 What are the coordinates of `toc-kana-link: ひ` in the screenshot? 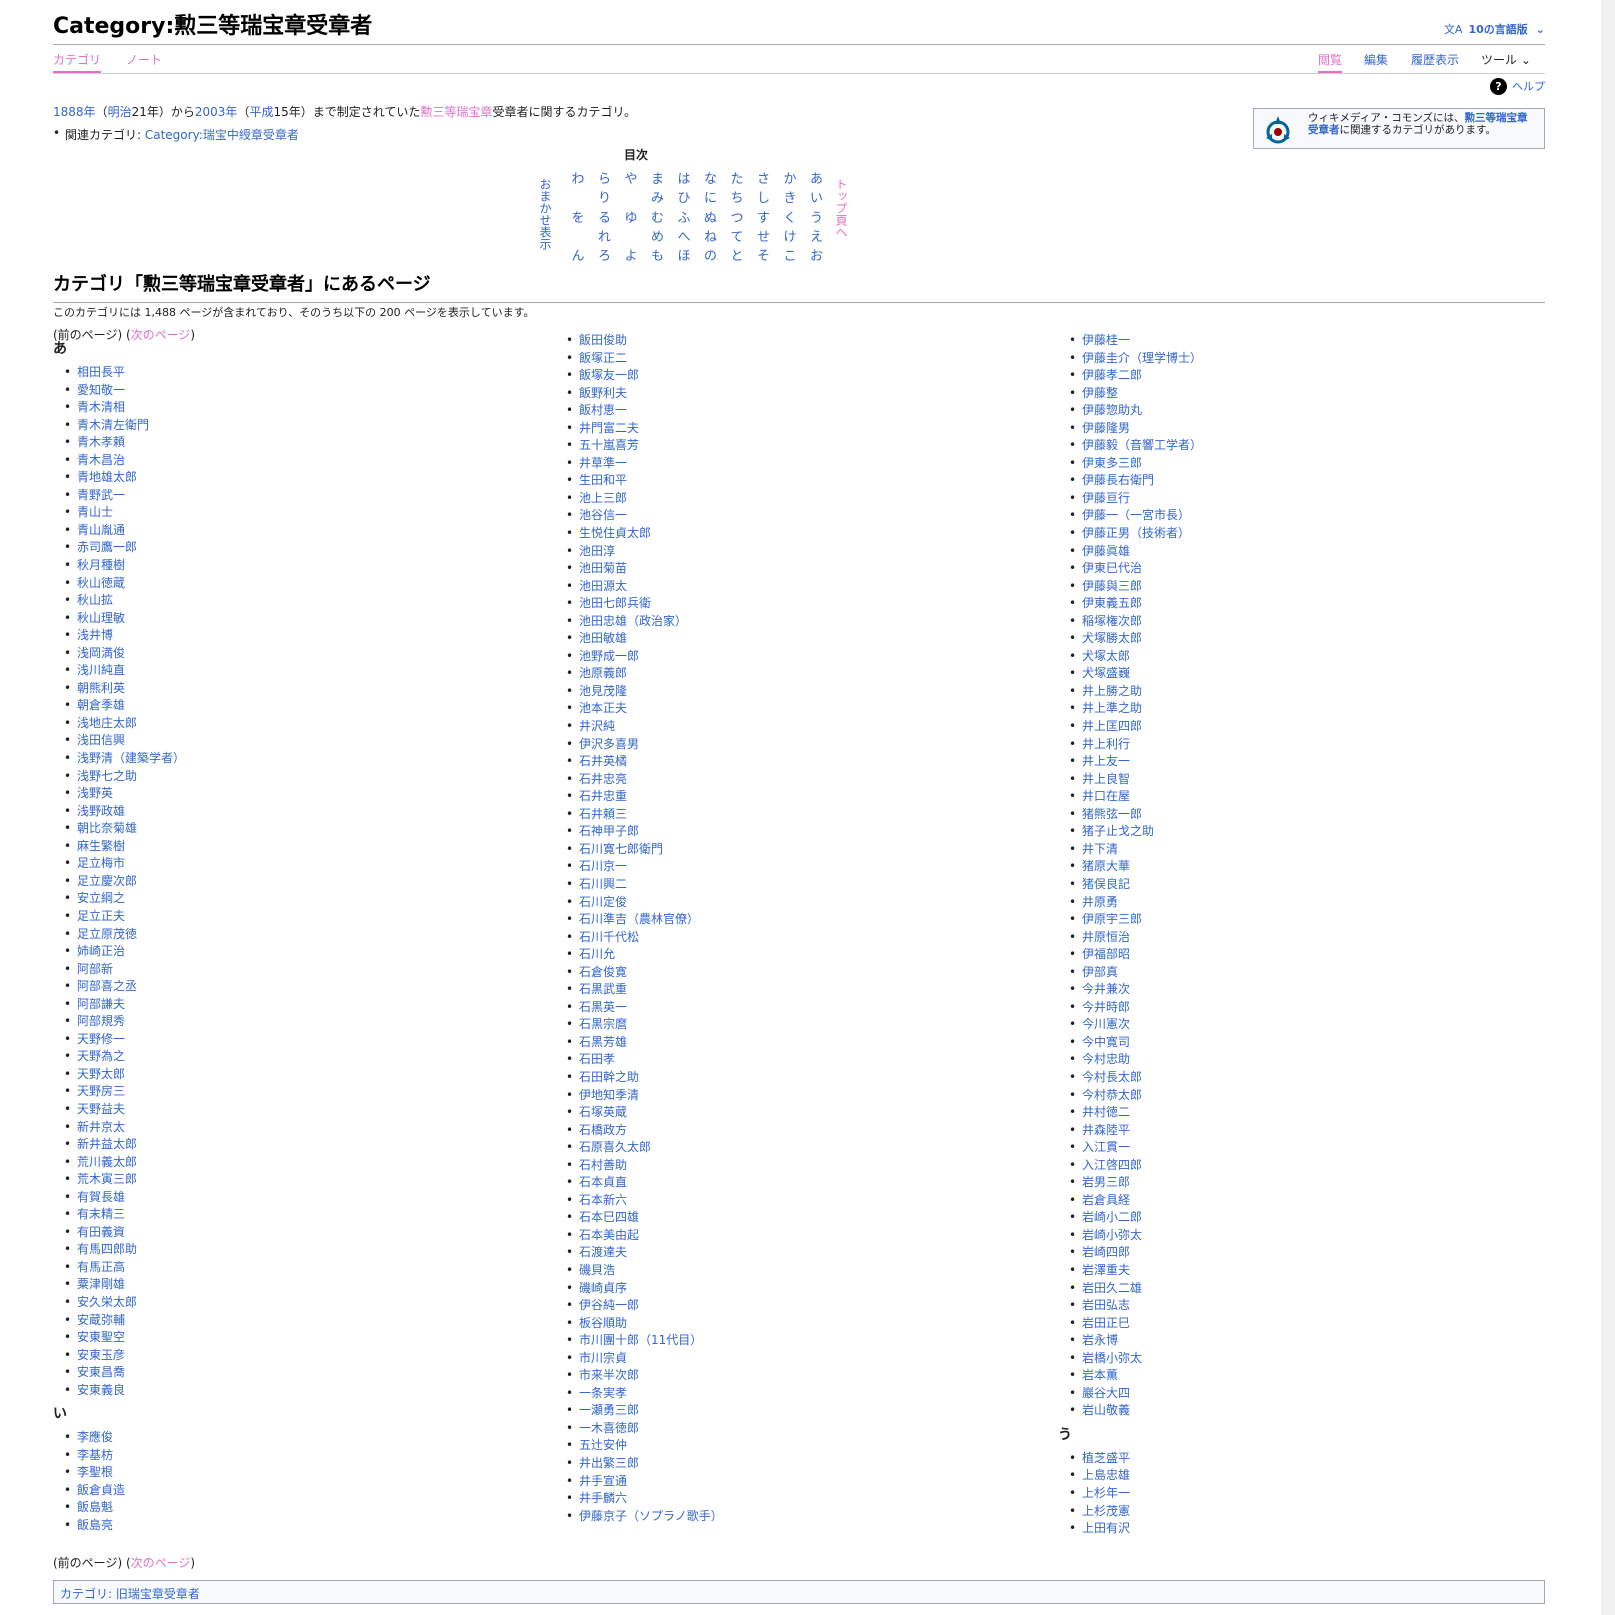 It's located at (684, 196).